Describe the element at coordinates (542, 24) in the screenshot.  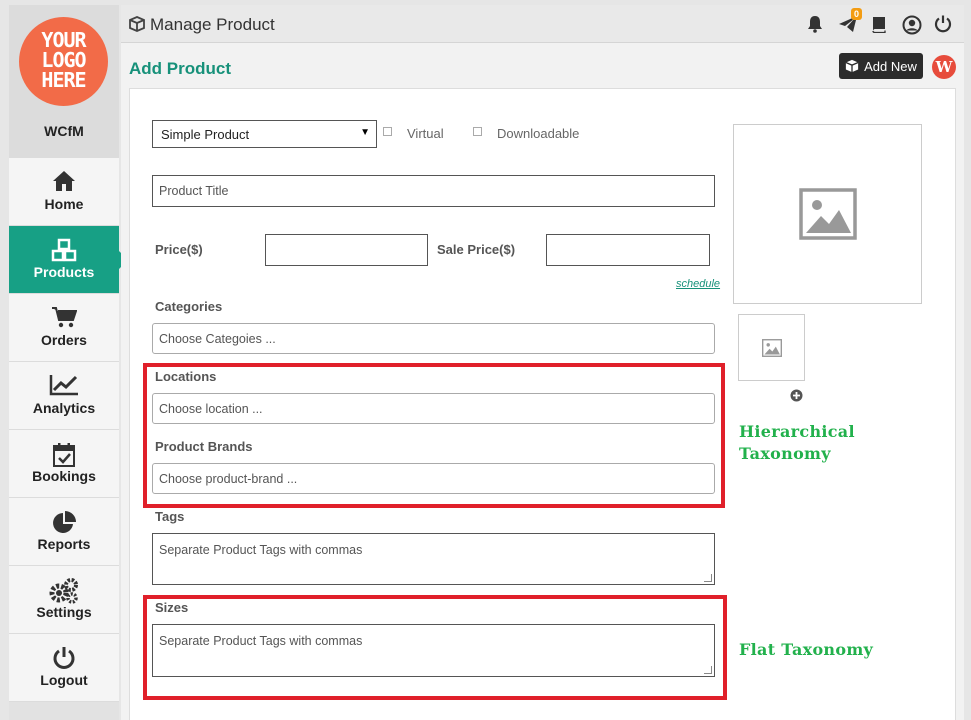
I see `top-bar: Manage Product 0` at that location.